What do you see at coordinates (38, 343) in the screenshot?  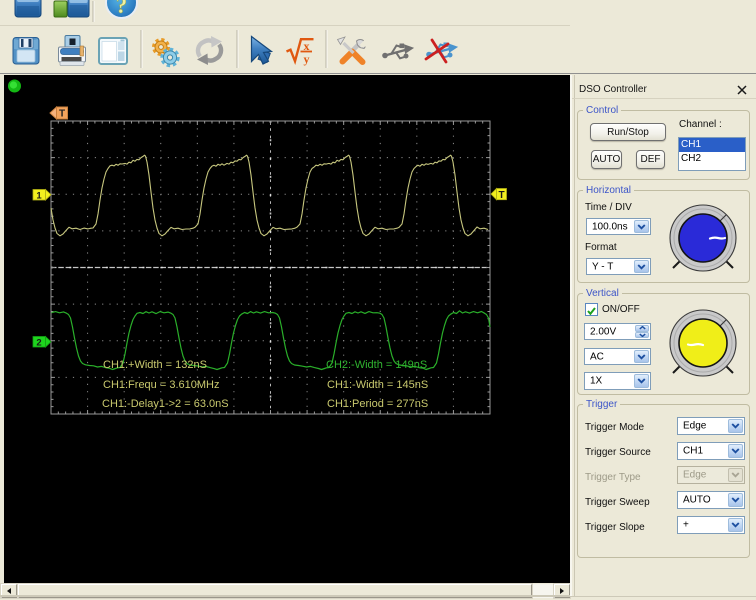 I see `svg-text: 2` at bounding box center [38, 343].